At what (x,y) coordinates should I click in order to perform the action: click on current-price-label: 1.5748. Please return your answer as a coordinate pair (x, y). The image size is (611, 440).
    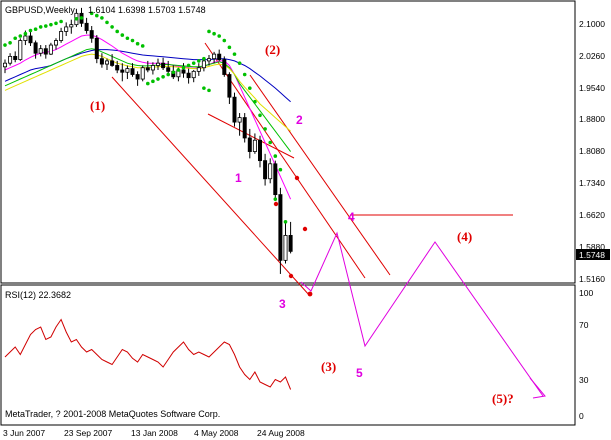
    Looking at the image, I should click on (592, 255).